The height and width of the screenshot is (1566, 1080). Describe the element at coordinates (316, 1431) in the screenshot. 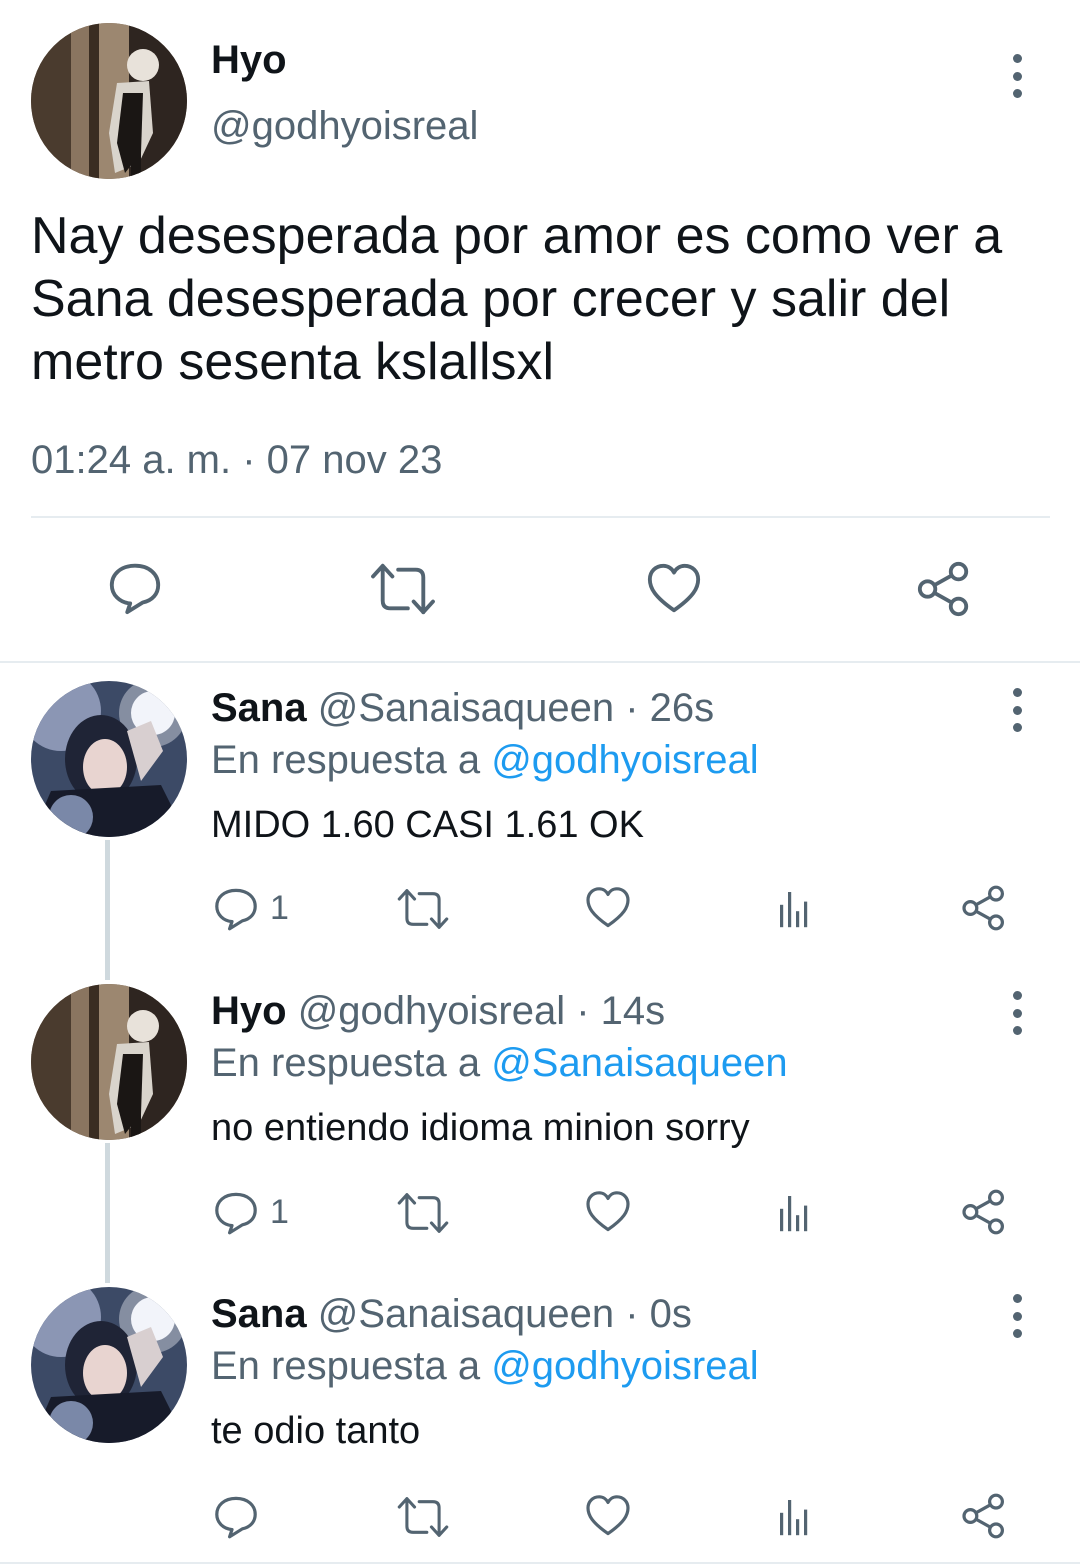

I see `reply-text: te odio tanto` at that location.